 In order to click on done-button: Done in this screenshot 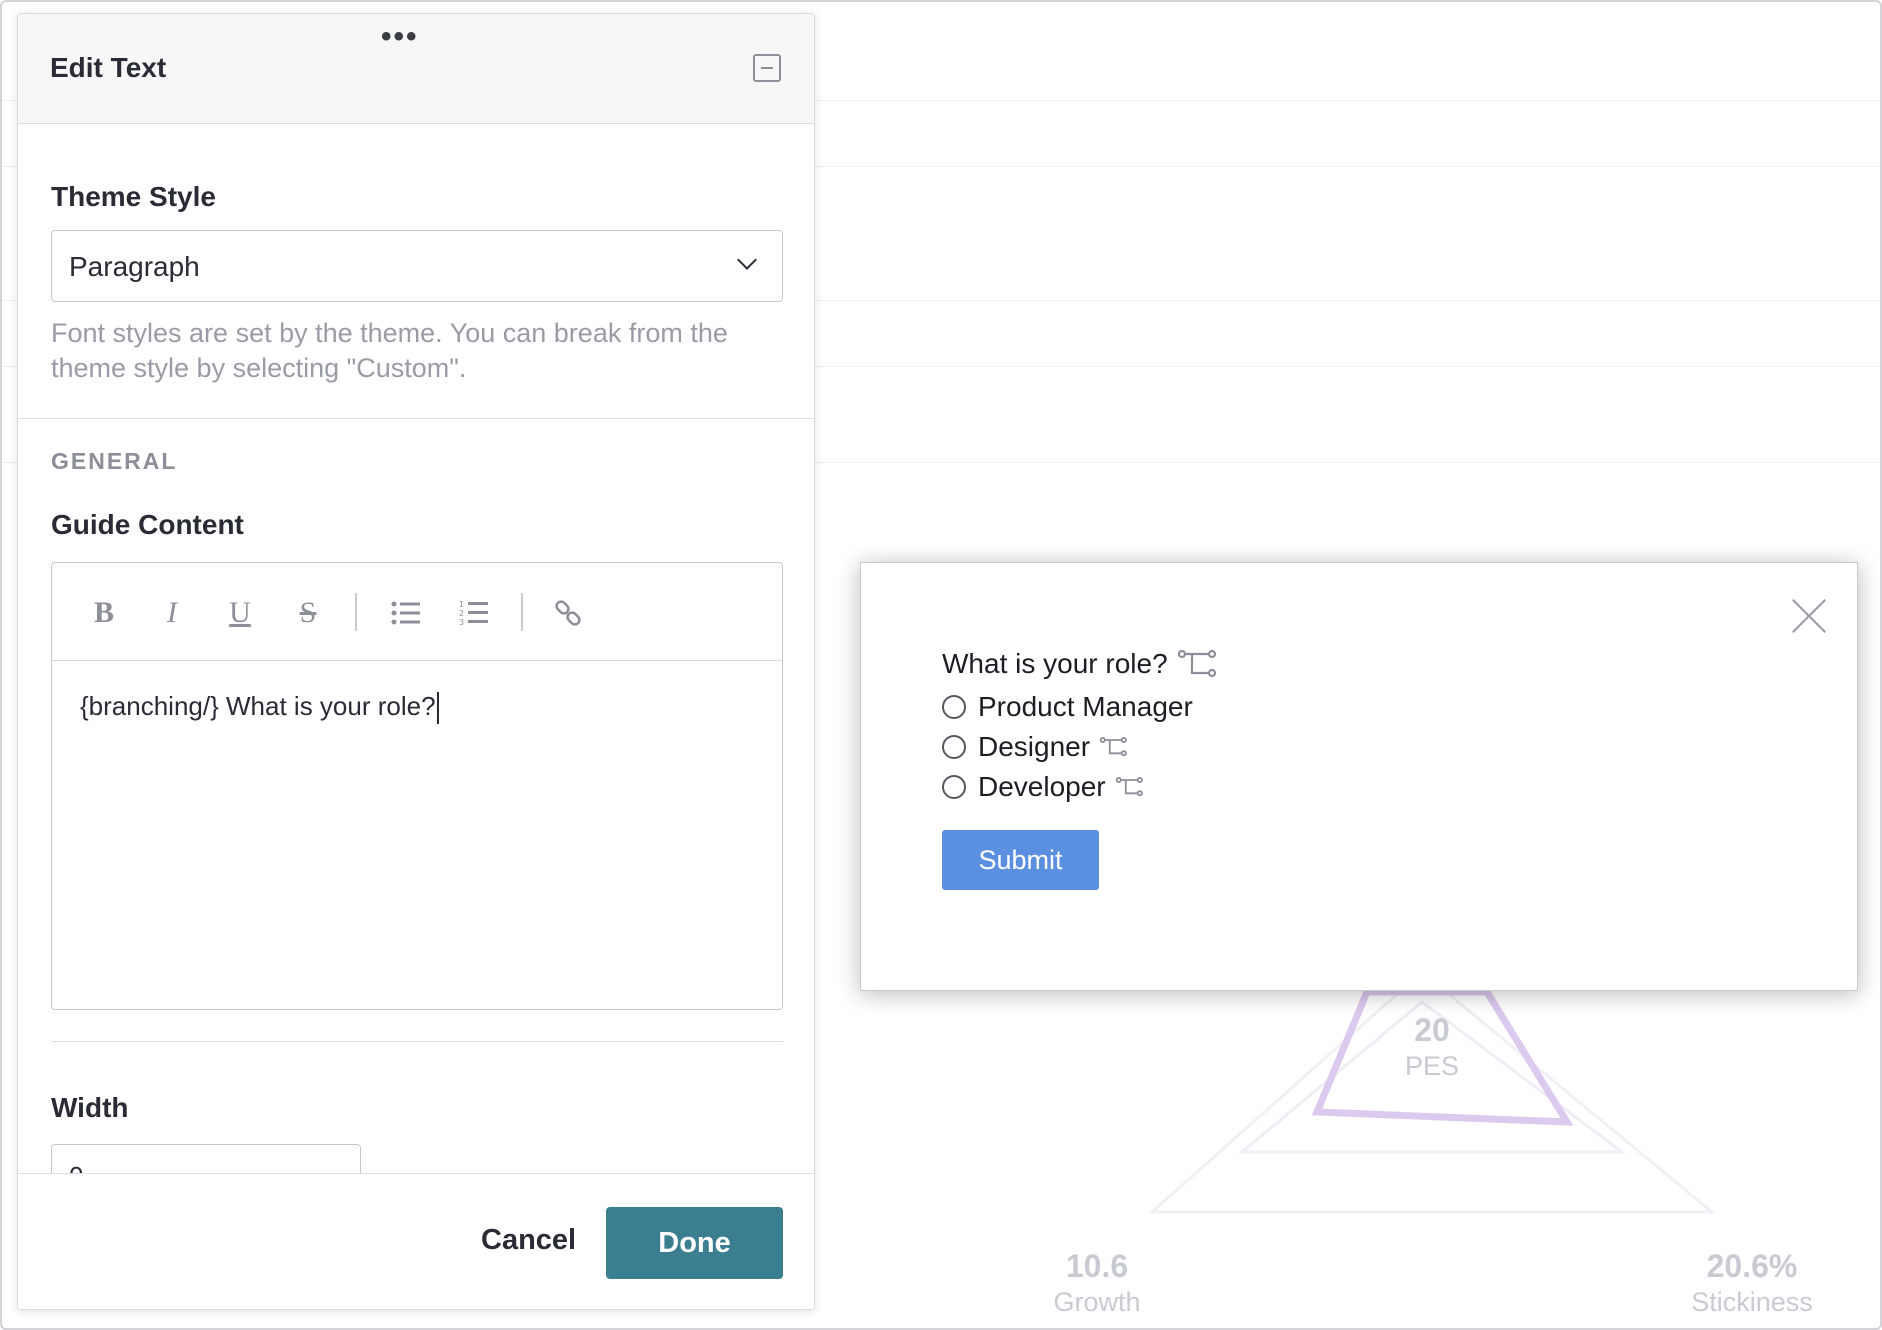, I will do `click(694, 1243)`.